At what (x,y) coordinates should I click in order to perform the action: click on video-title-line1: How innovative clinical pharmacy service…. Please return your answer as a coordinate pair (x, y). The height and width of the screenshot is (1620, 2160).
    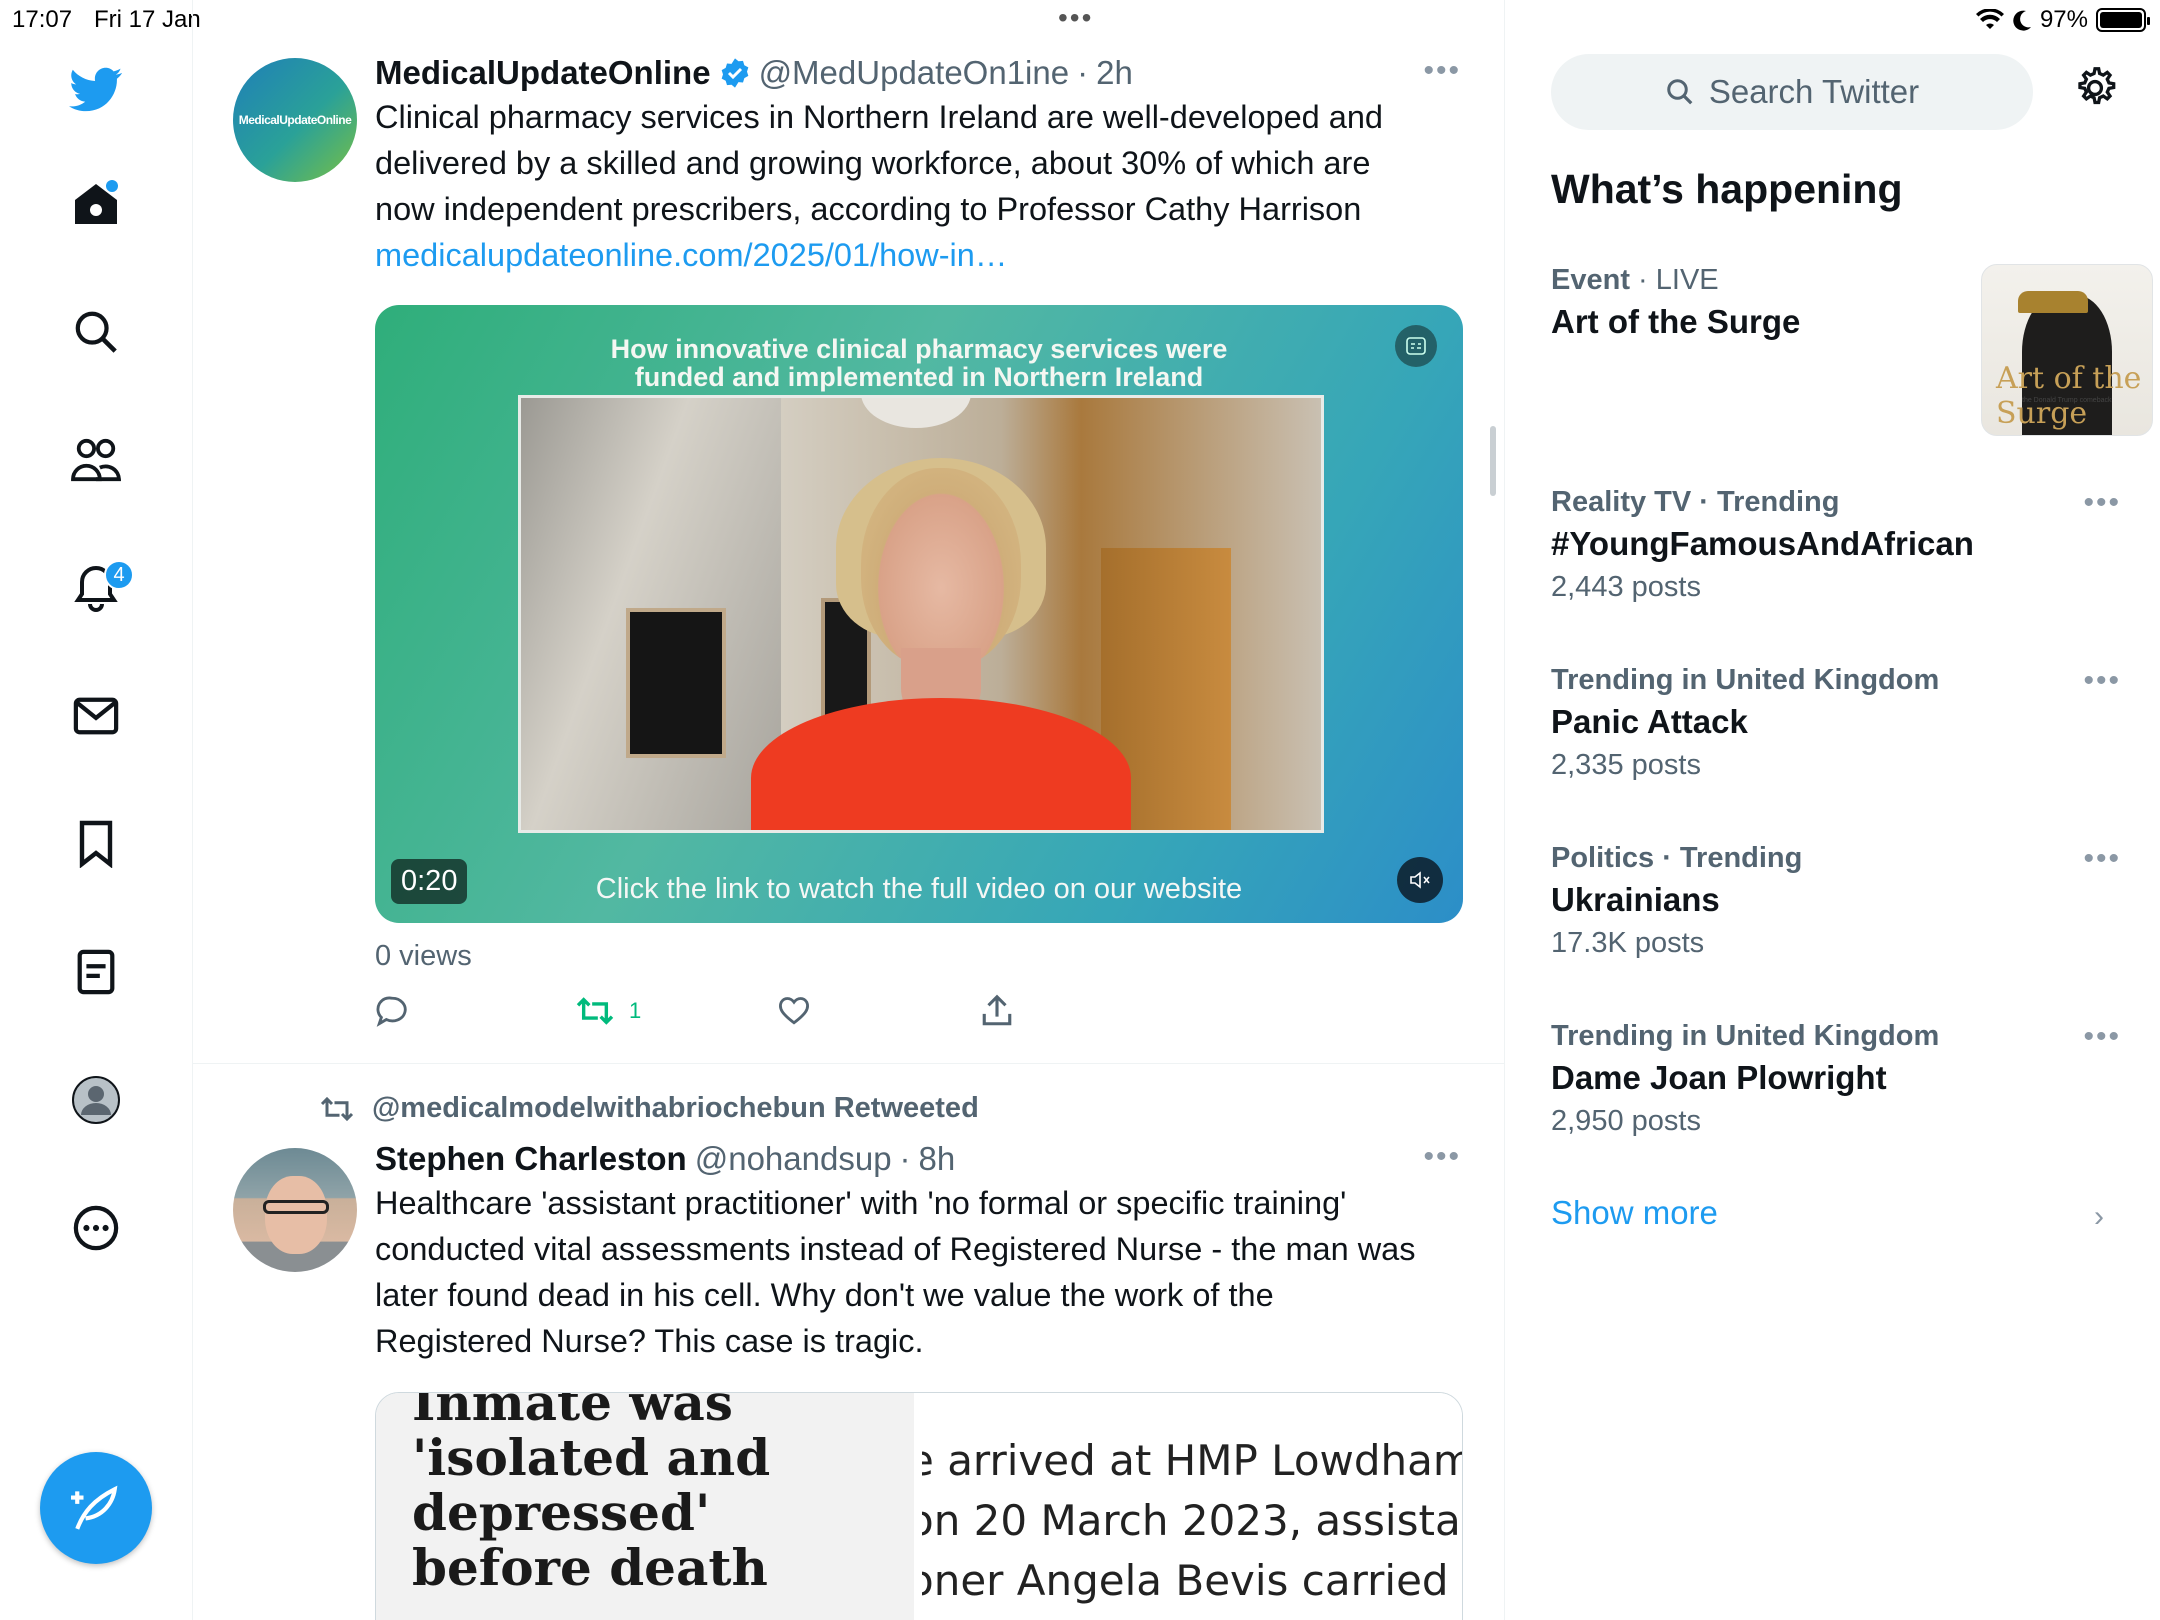
    Looking at the image, I should click on (919, 349).